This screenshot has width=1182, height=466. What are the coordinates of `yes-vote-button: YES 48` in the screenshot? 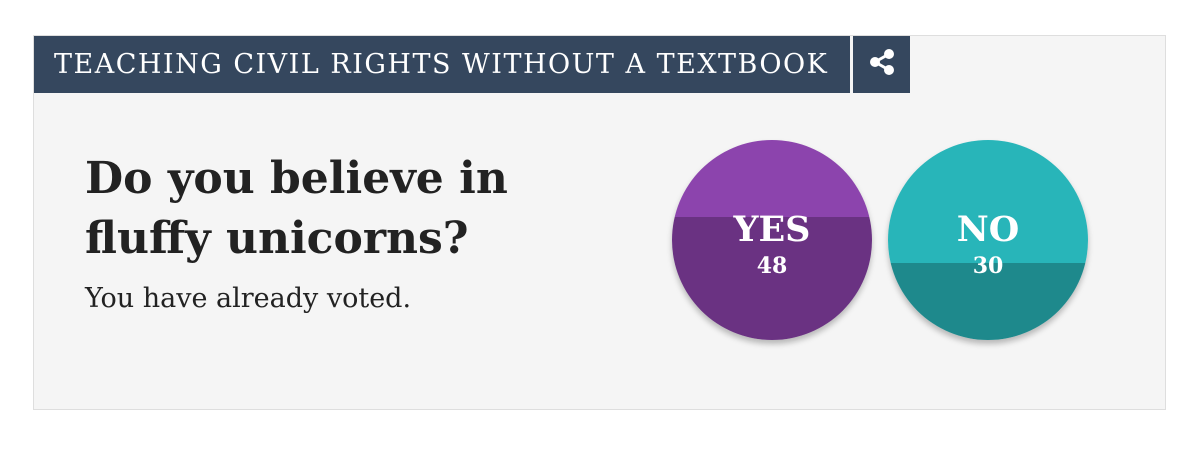 It's located at (772, 240).